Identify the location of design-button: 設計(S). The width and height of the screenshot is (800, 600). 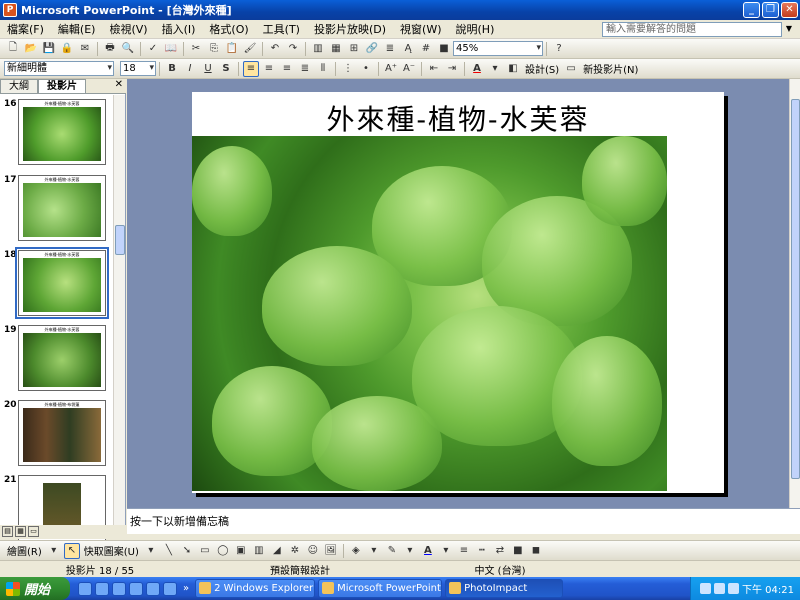
(542, 68).